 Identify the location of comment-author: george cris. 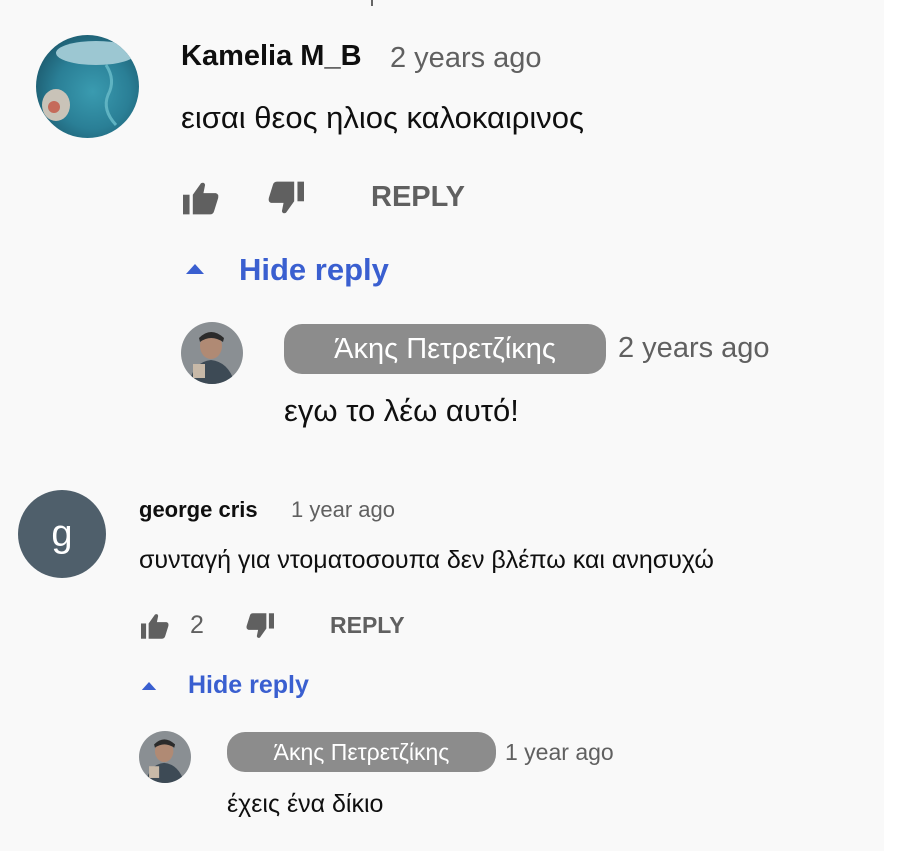
(198, 510).